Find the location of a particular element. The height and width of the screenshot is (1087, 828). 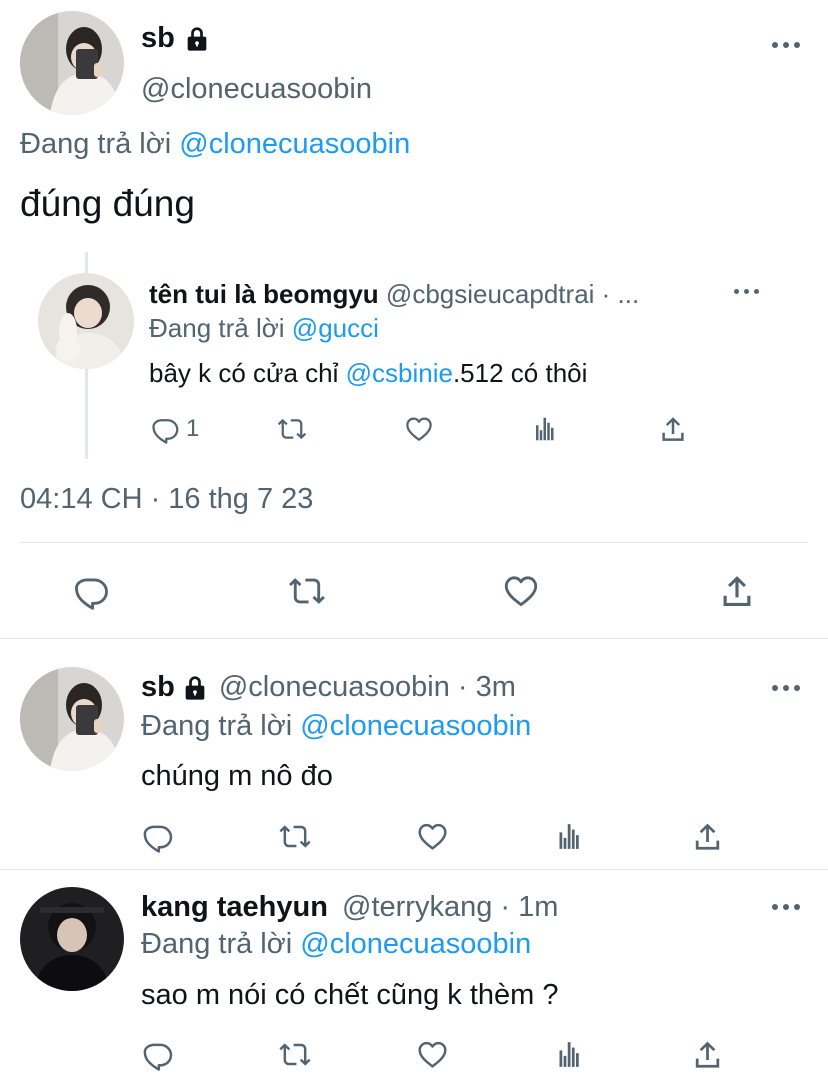

tweet-text: đúng đúng is located at coordinates (107, 203).